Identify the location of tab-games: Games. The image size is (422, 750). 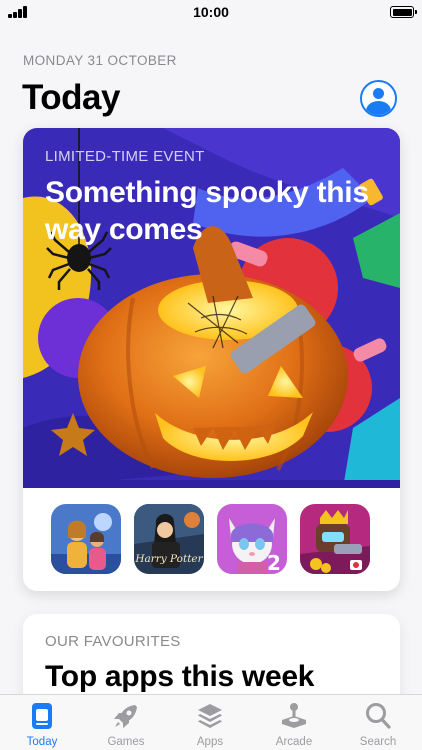
(126, 722).